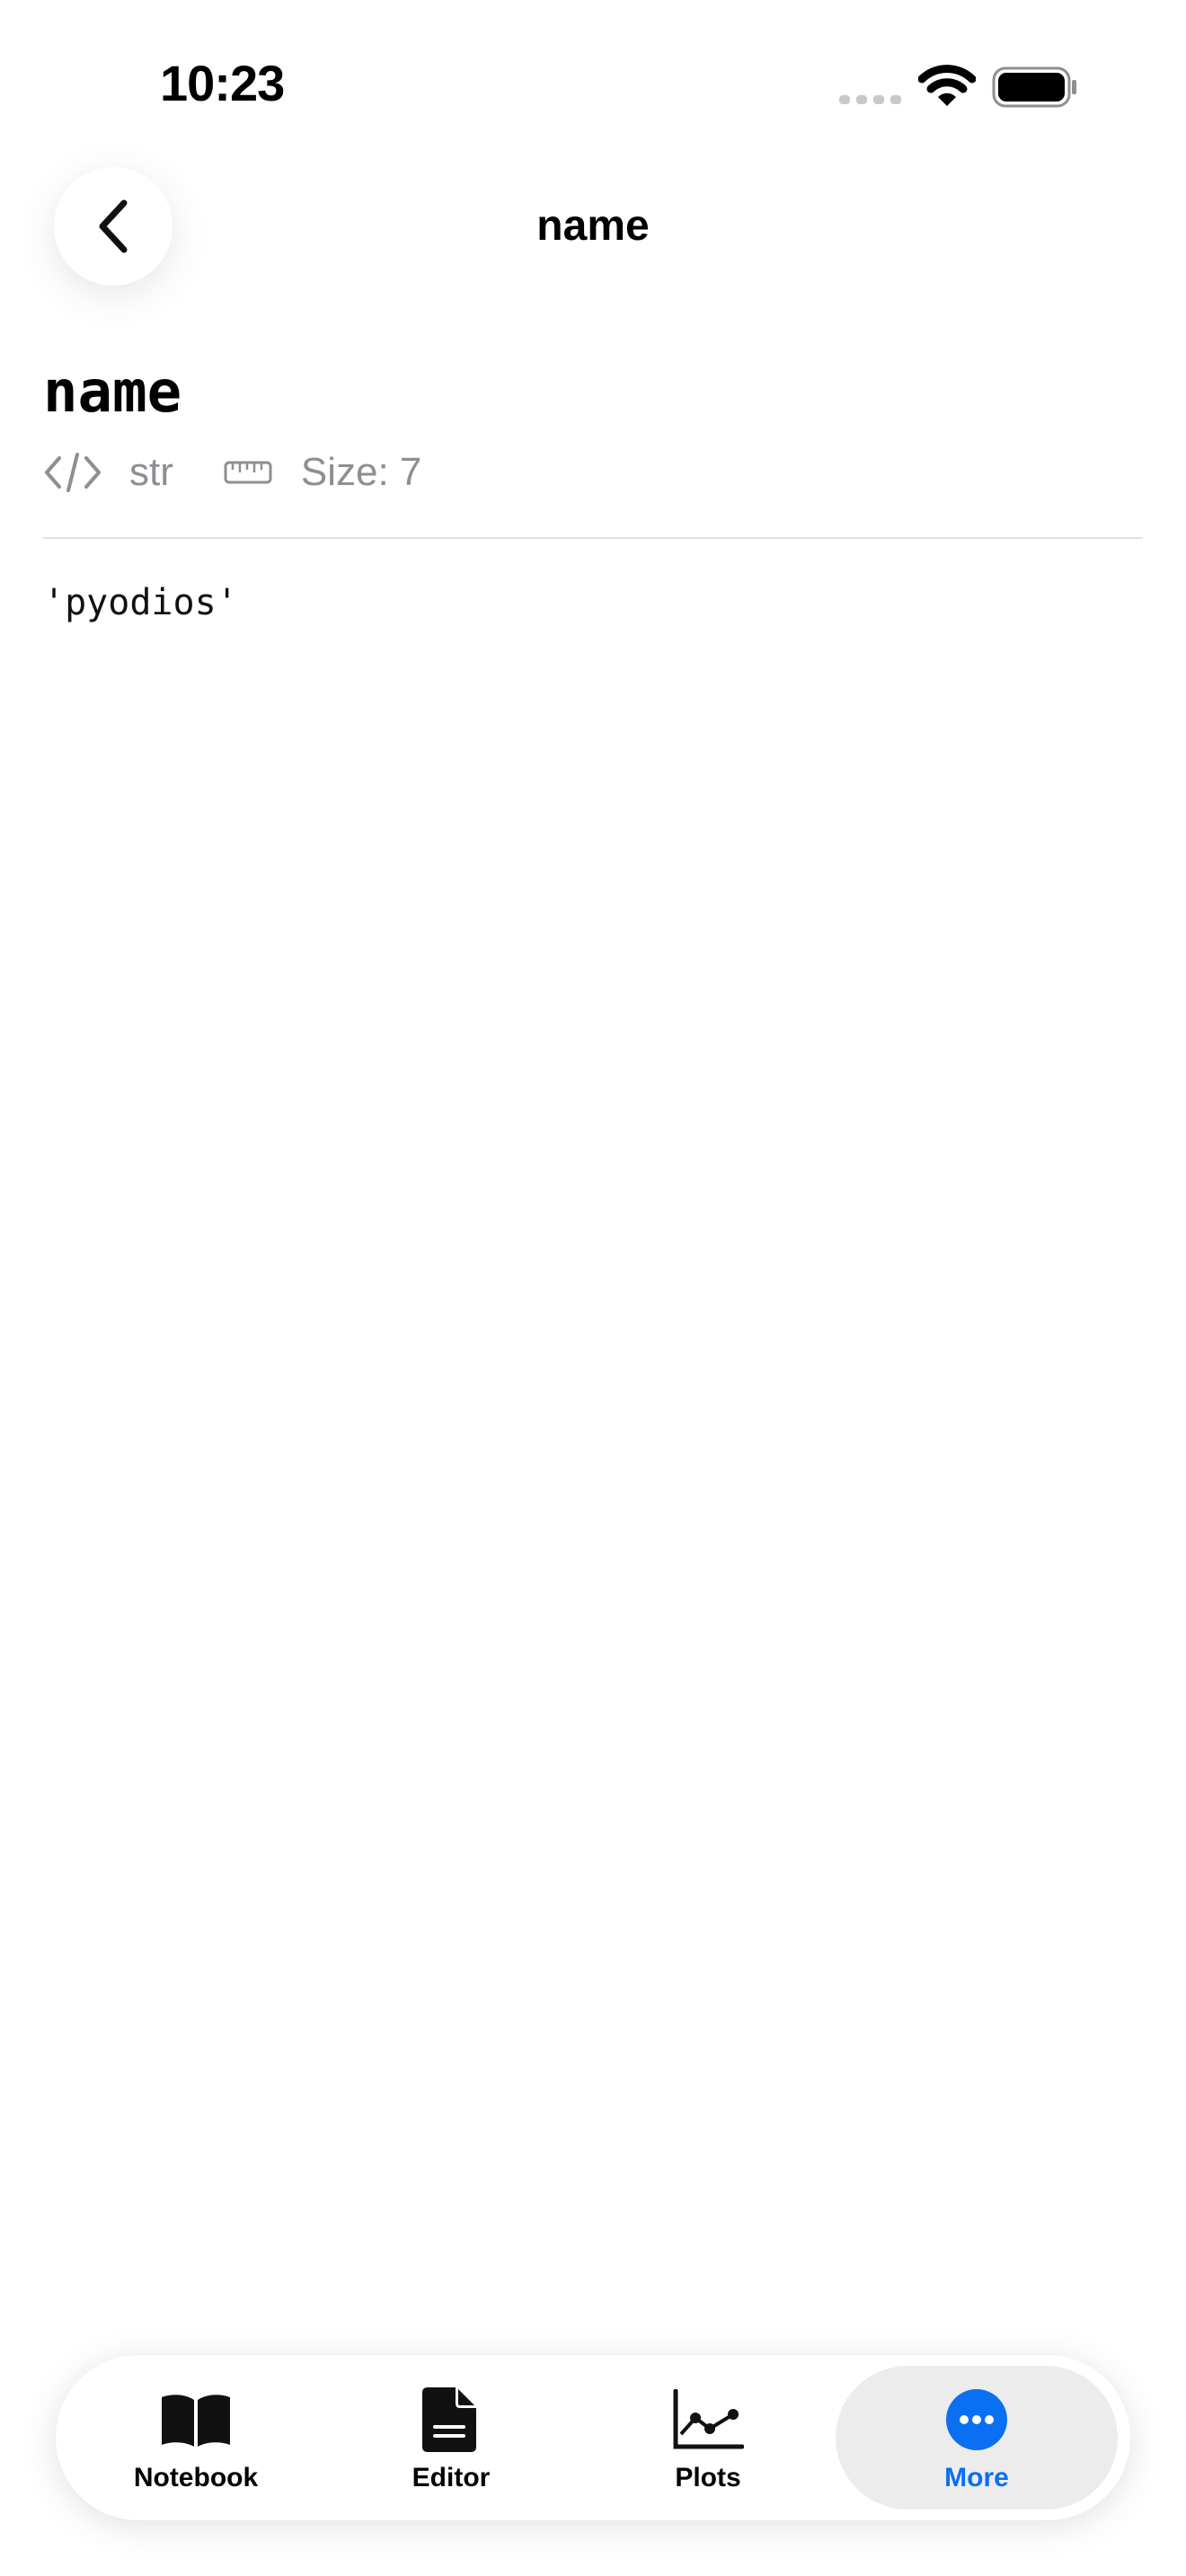 This screenshot has height=2576, width=1186. I want to click on variable-value: 'pyodios', so click(140, 602).